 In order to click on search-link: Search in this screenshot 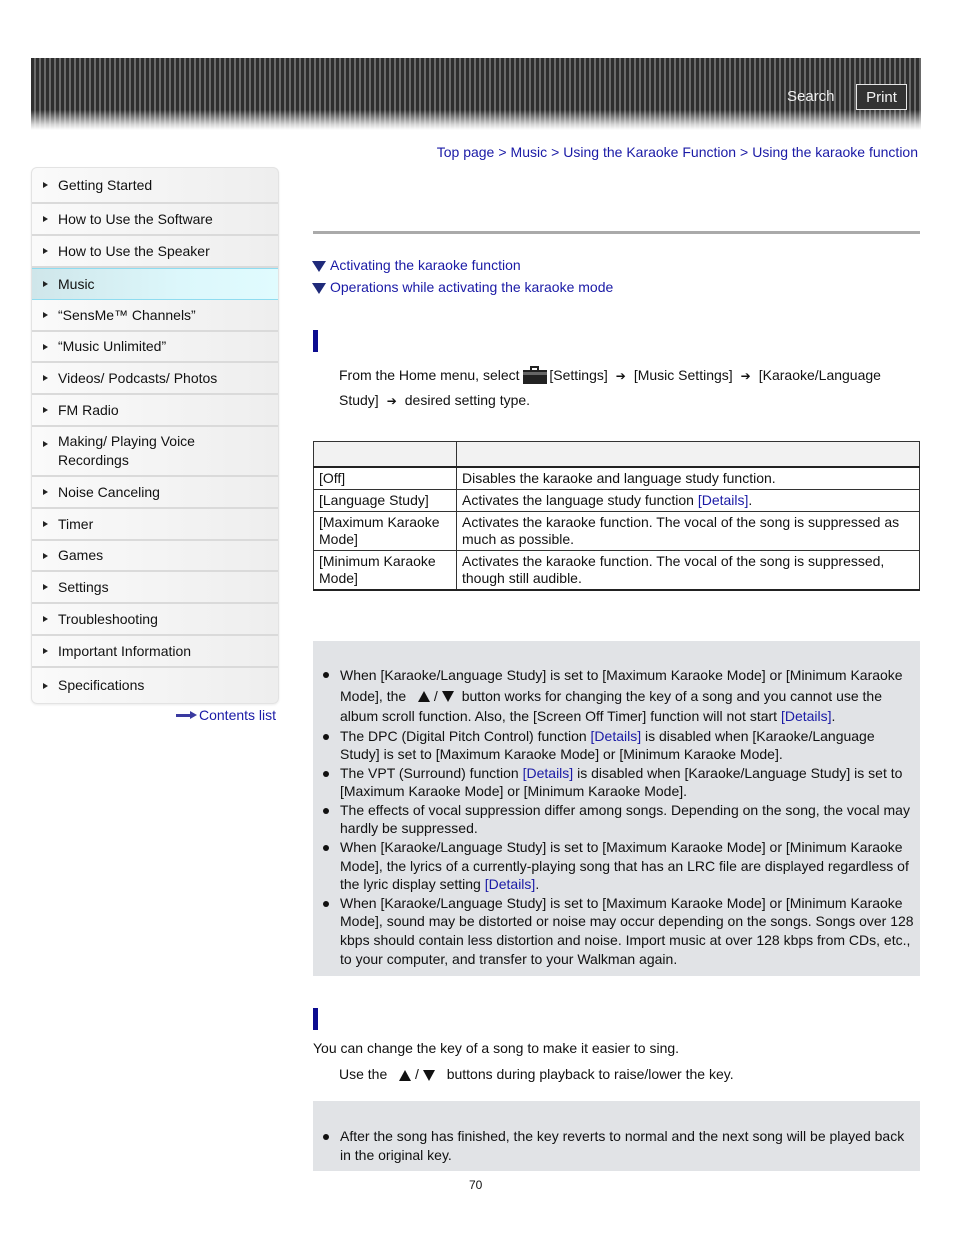, I will do `click(811, 96)`.